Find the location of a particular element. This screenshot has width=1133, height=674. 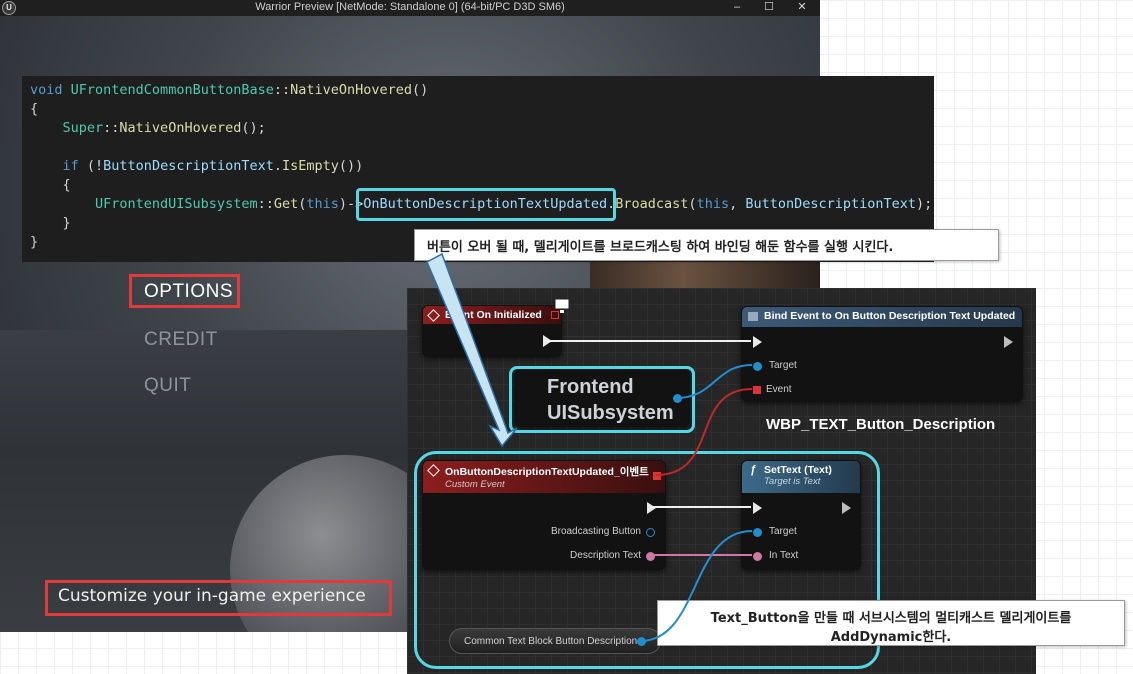

annotation-arrow-icon is located at coordinates (472, 350).